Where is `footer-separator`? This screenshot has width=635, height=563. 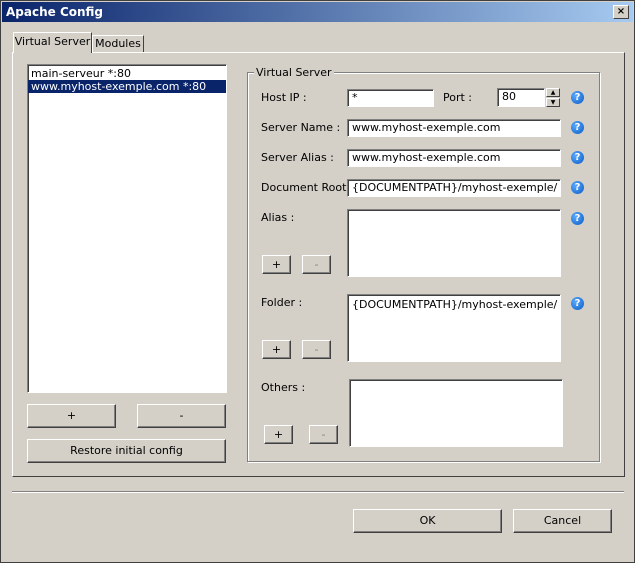 footer-separator is located at coordinates (318, 492).